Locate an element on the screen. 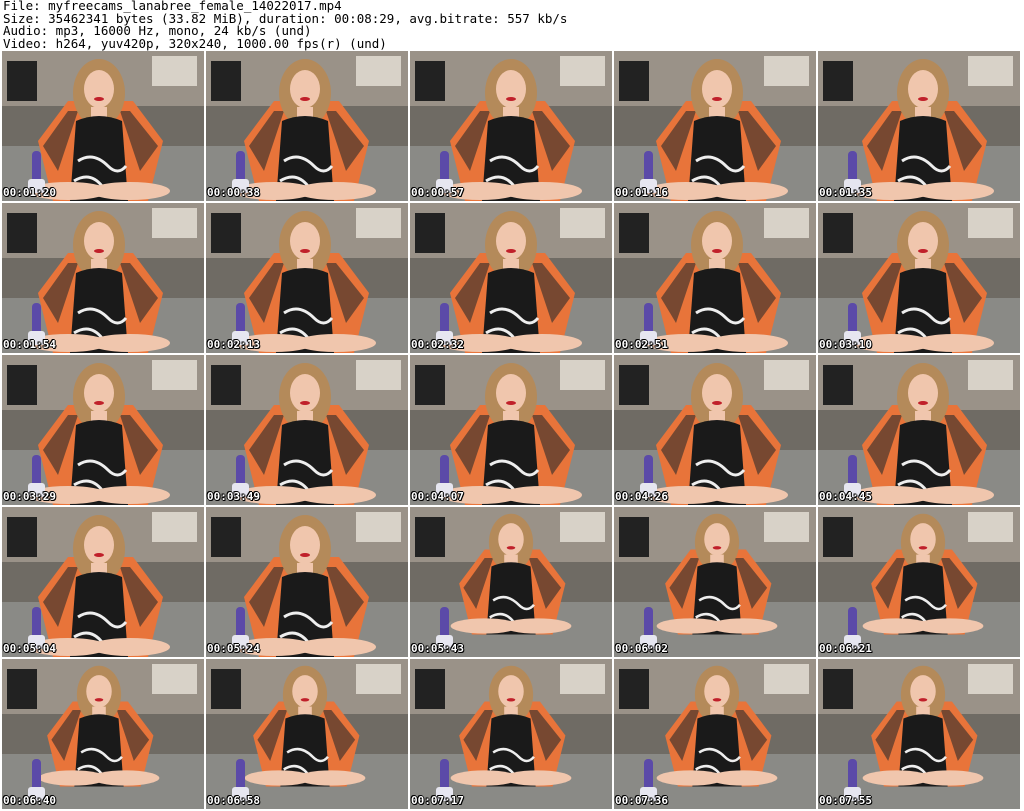 This screenshot has height=811, width=1024. video-thumbnail: 00:01:35 is located at coordinates (919, 126).